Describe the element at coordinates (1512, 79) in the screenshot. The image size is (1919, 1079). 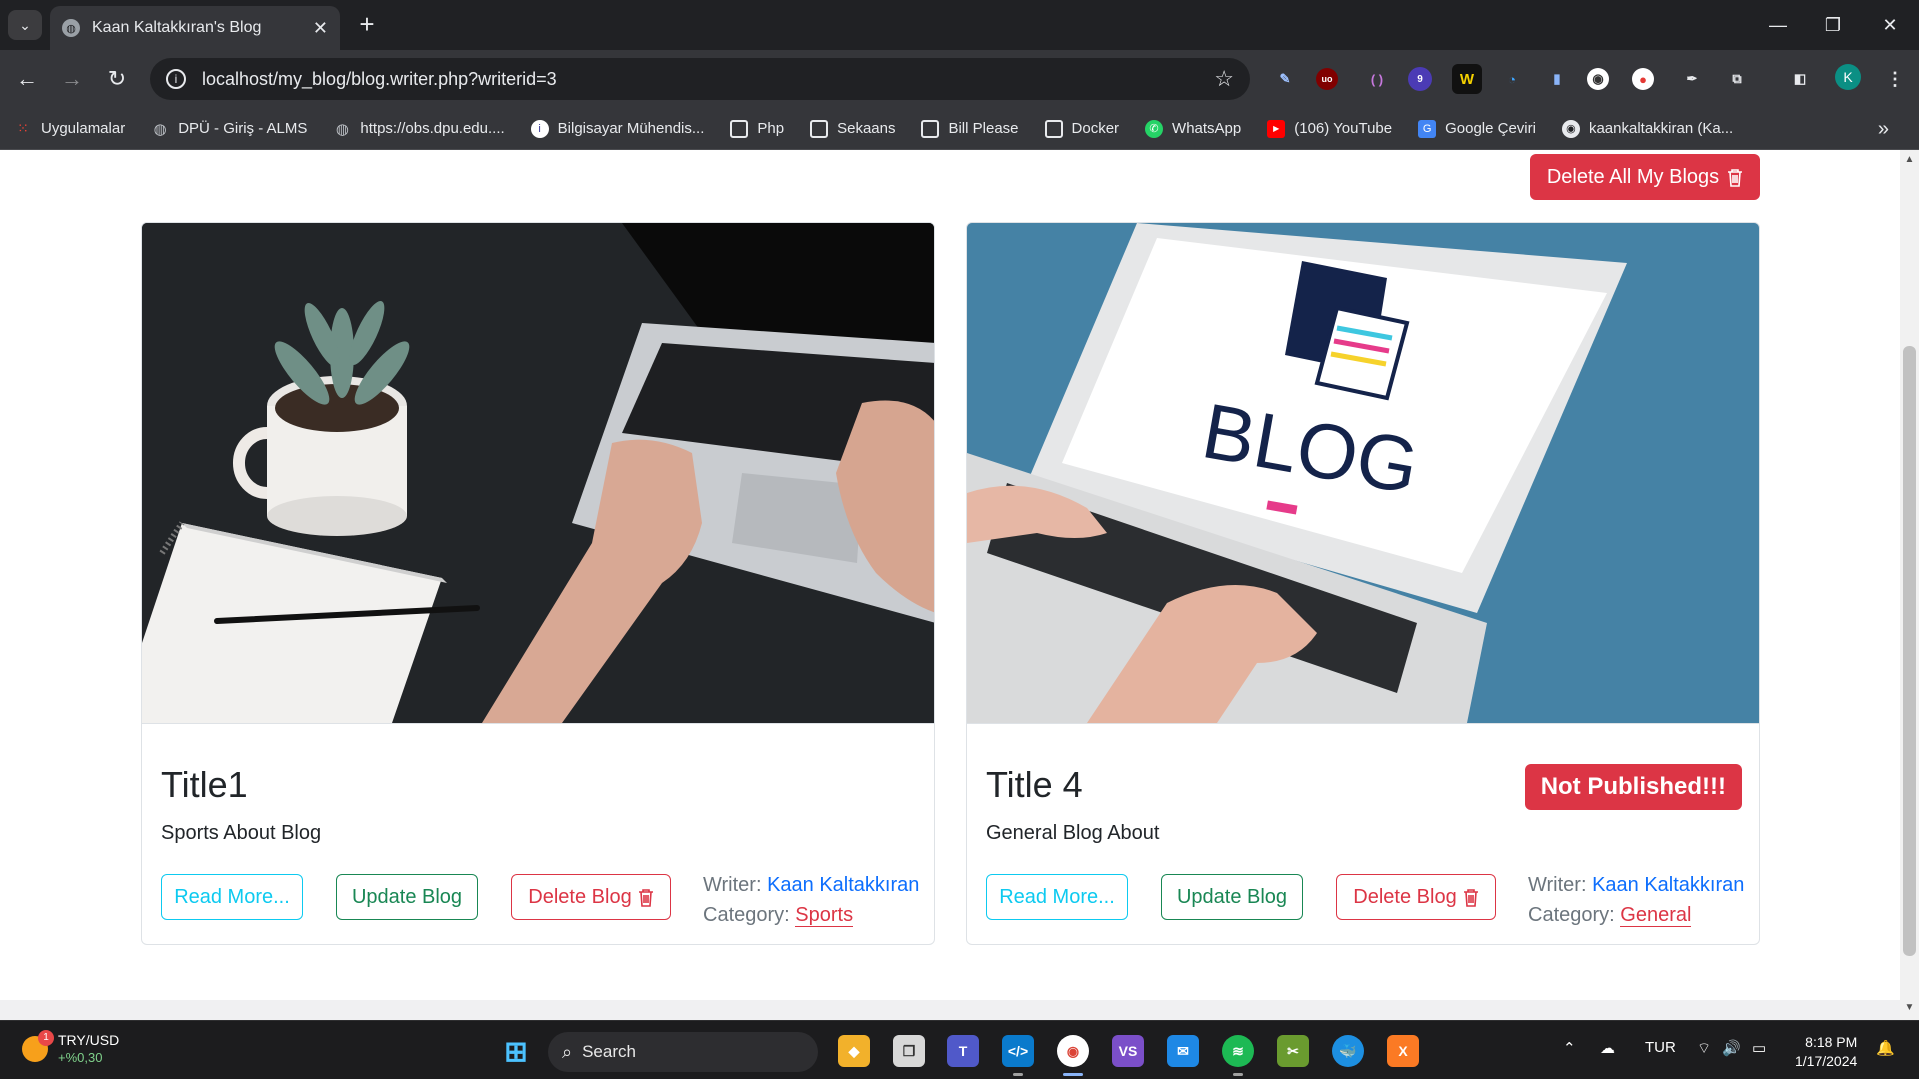
I see `extension-wave-icon: ◔` at that location.